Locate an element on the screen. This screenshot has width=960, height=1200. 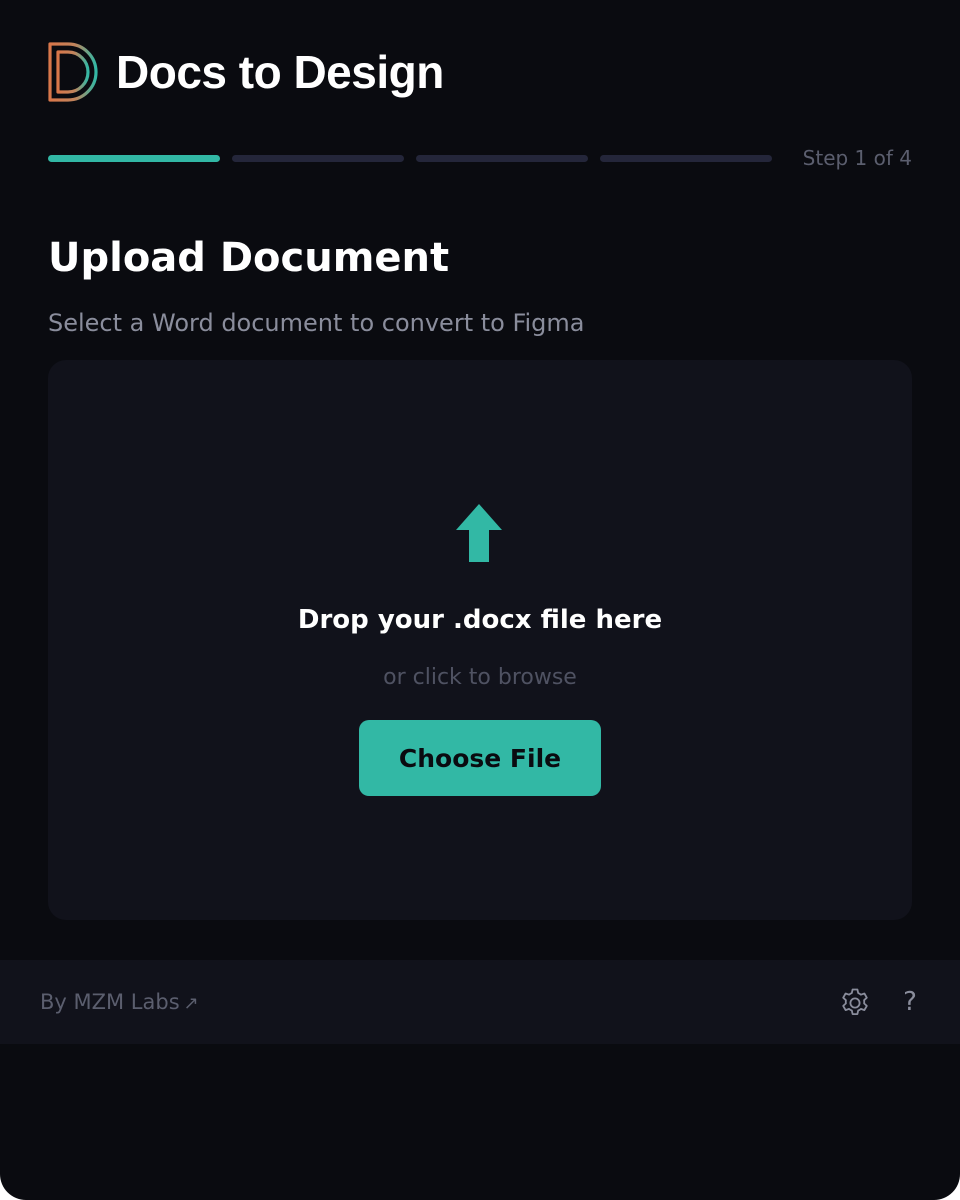
step-indicator: Step 1 of 4 is located at coordinates (857, 158).